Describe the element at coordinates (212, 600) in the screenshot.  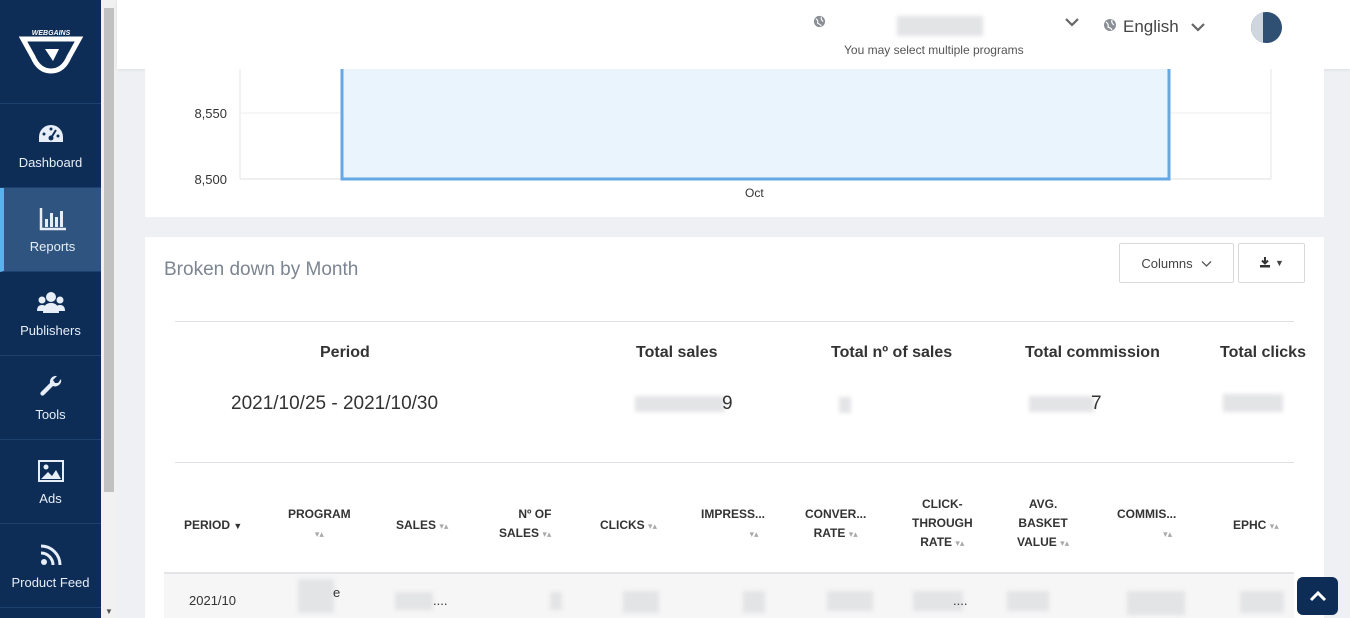
I see `cell-period: 2021/10` at that location.